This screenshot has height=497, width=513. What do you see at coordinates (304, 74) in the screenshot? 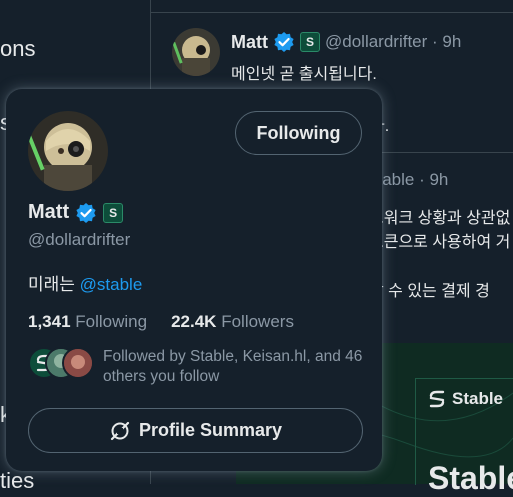
I see `tweet-text: 메인넷 곧 출시됩니다.` at bounding box center [304, 74].